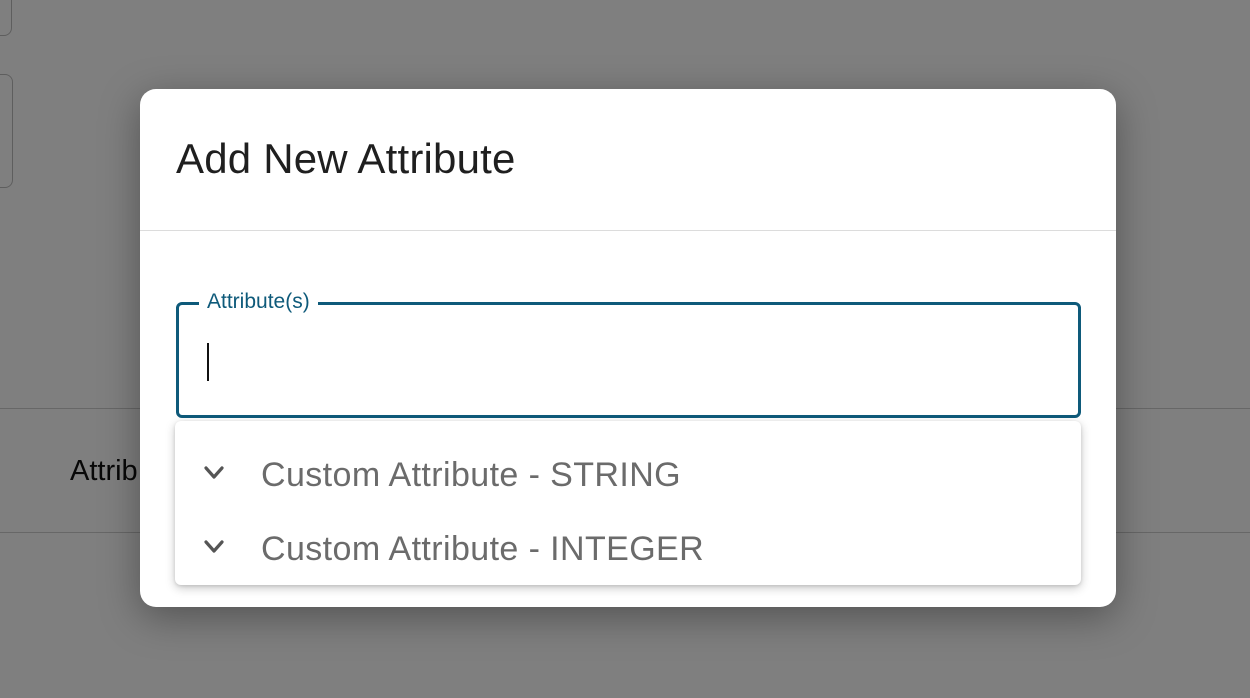  Describe the element at coordinates (483, 549) in the screenshot. I see `option-label: Custom Attribute - INTEGER` at that location.